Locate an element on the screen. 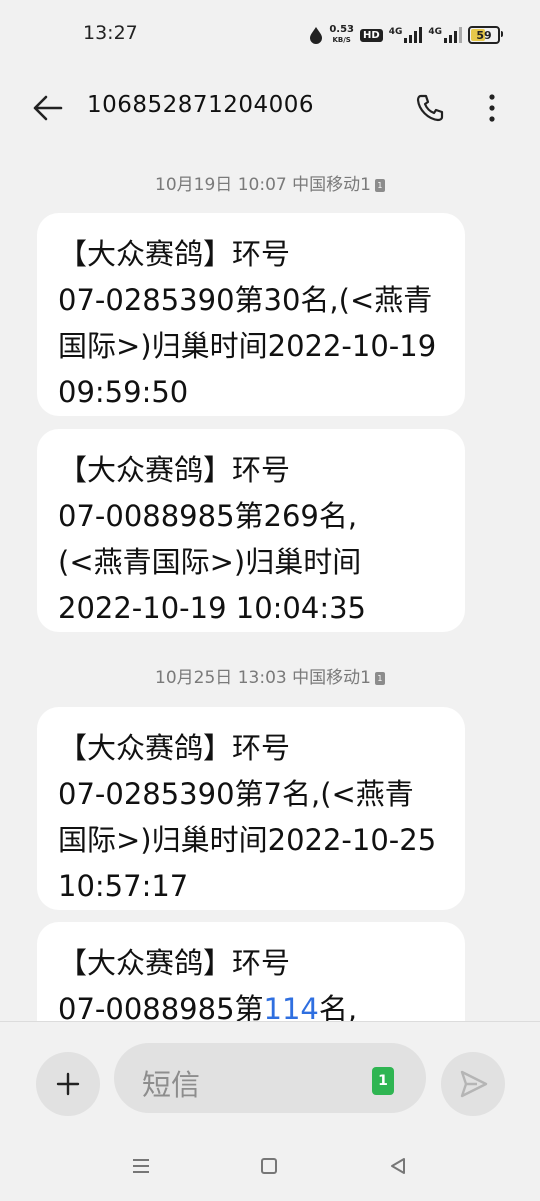 Image resolution: width=540 pixels, height=1201 pixels. sim1-signal-icon: 4G is located at coordinates (406, 35).